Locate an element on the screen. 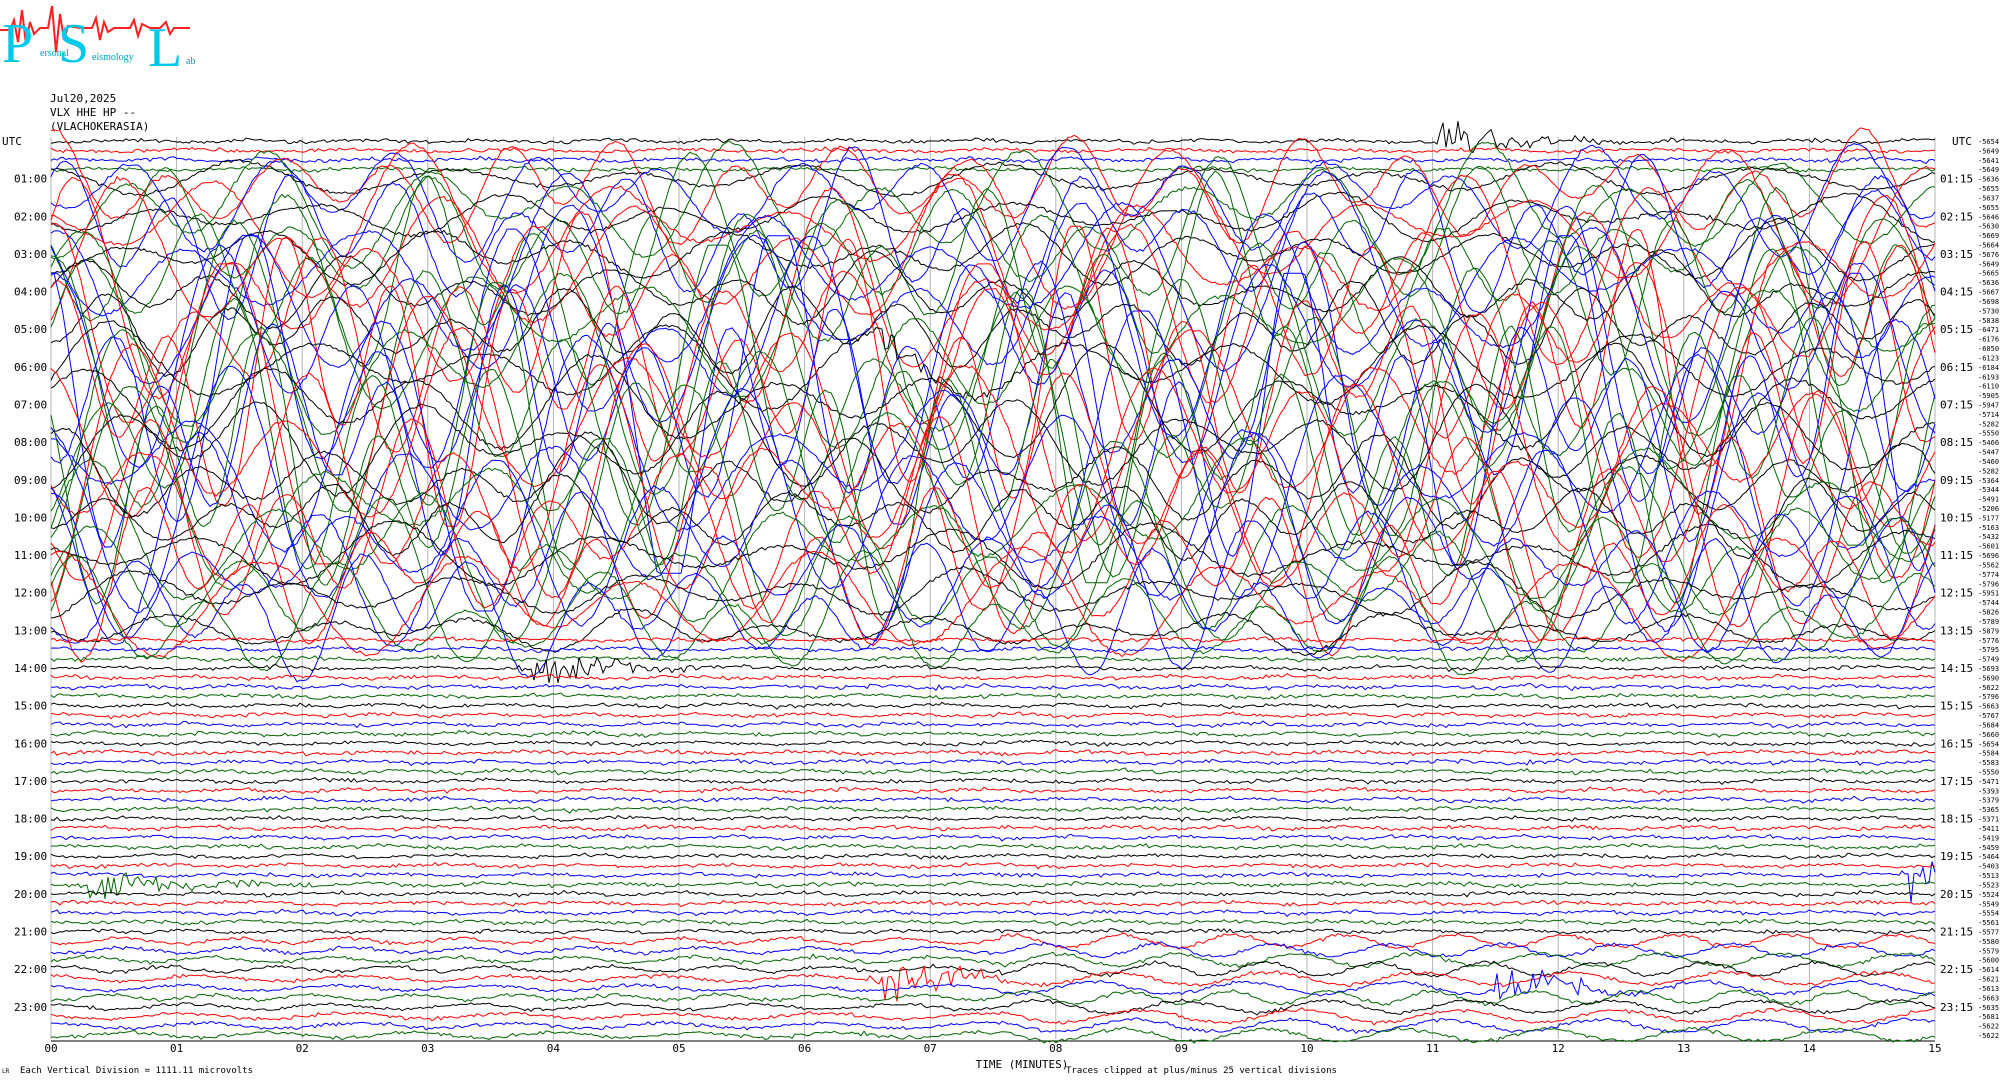 Image resolution: width=2010 pixels, height=1080 pixels. row-offset-label: -5471 is located at coordinates (1988, 782).